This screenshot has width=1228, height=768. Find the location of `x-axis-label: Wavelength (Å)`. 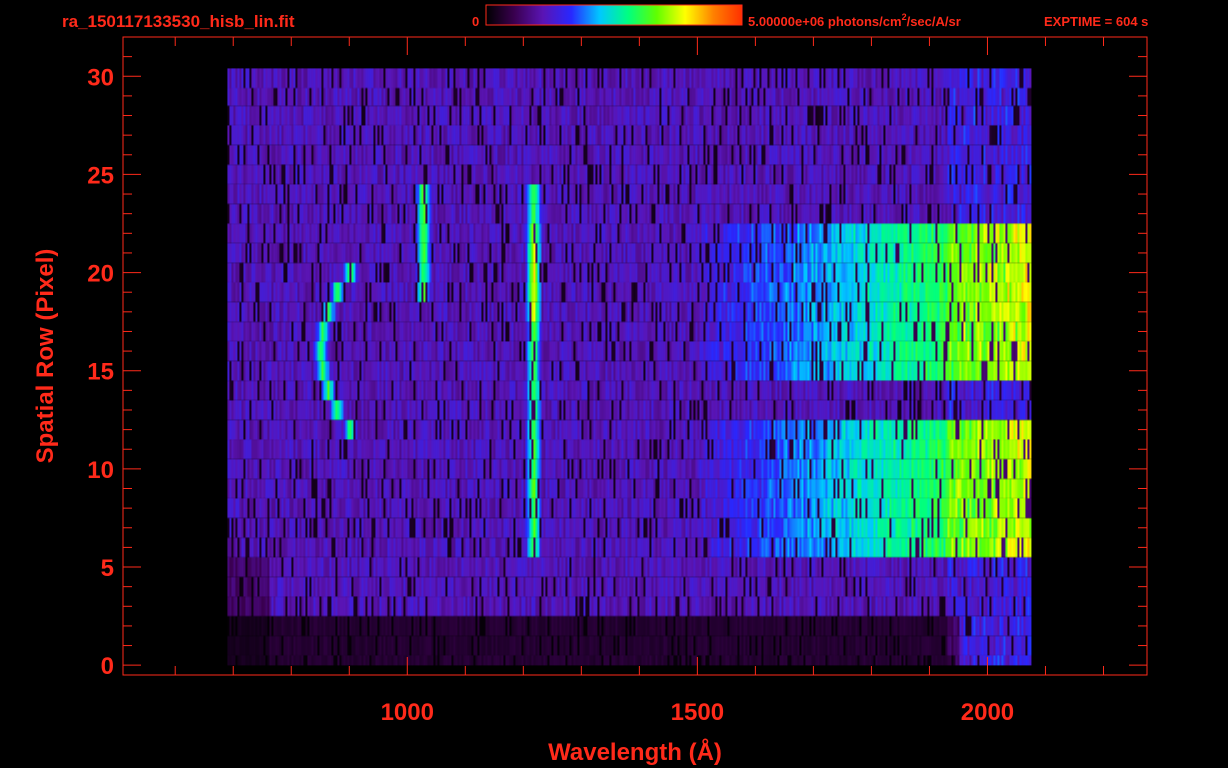

x-axis-label: Wavelength (Å) is located at coordinates (635, 752).